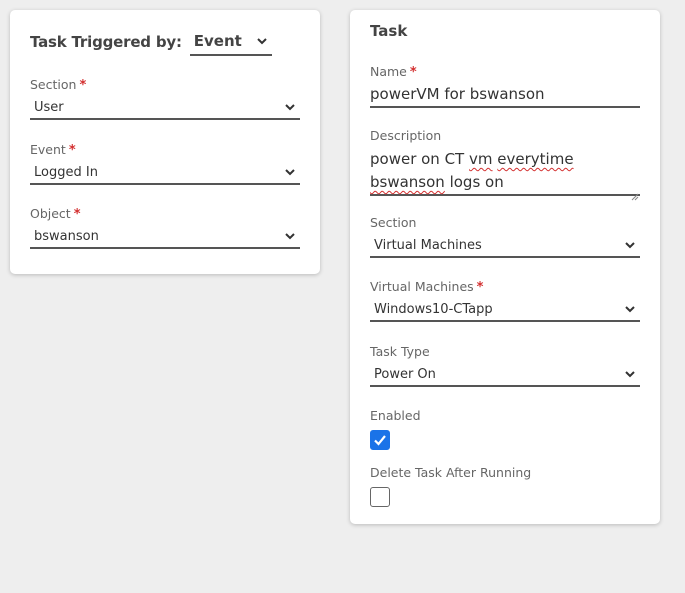 The height and width of the screenshot is (593, 685). I want to click on enabled-field: Enabled, so click(505, 429).